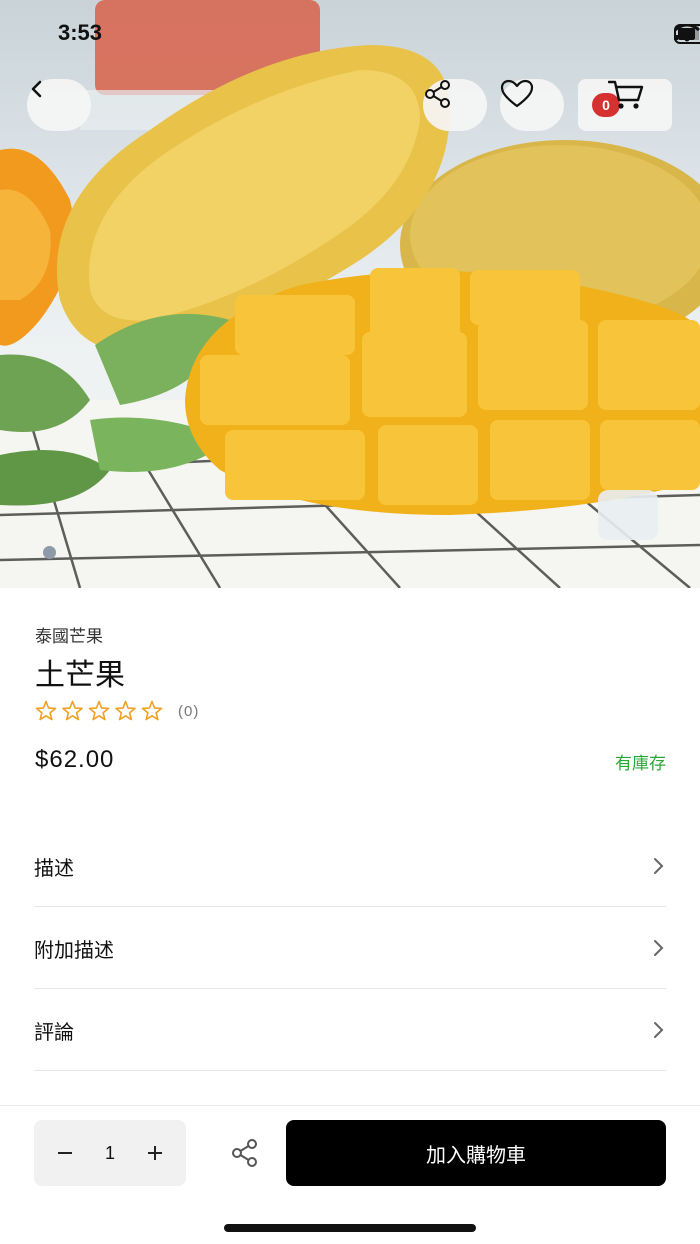 The image size is (700, 1244). Describe the element at coordinates (36, 89) in the screenshot. I see `back-icon` at that location.